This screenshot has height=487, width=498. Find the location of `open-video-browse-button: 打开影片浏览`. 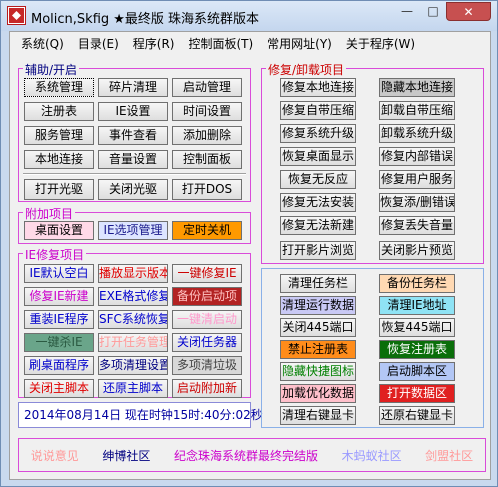

open-video-browse-button: 打开影片浏览 is located at coordinates (318, 250).